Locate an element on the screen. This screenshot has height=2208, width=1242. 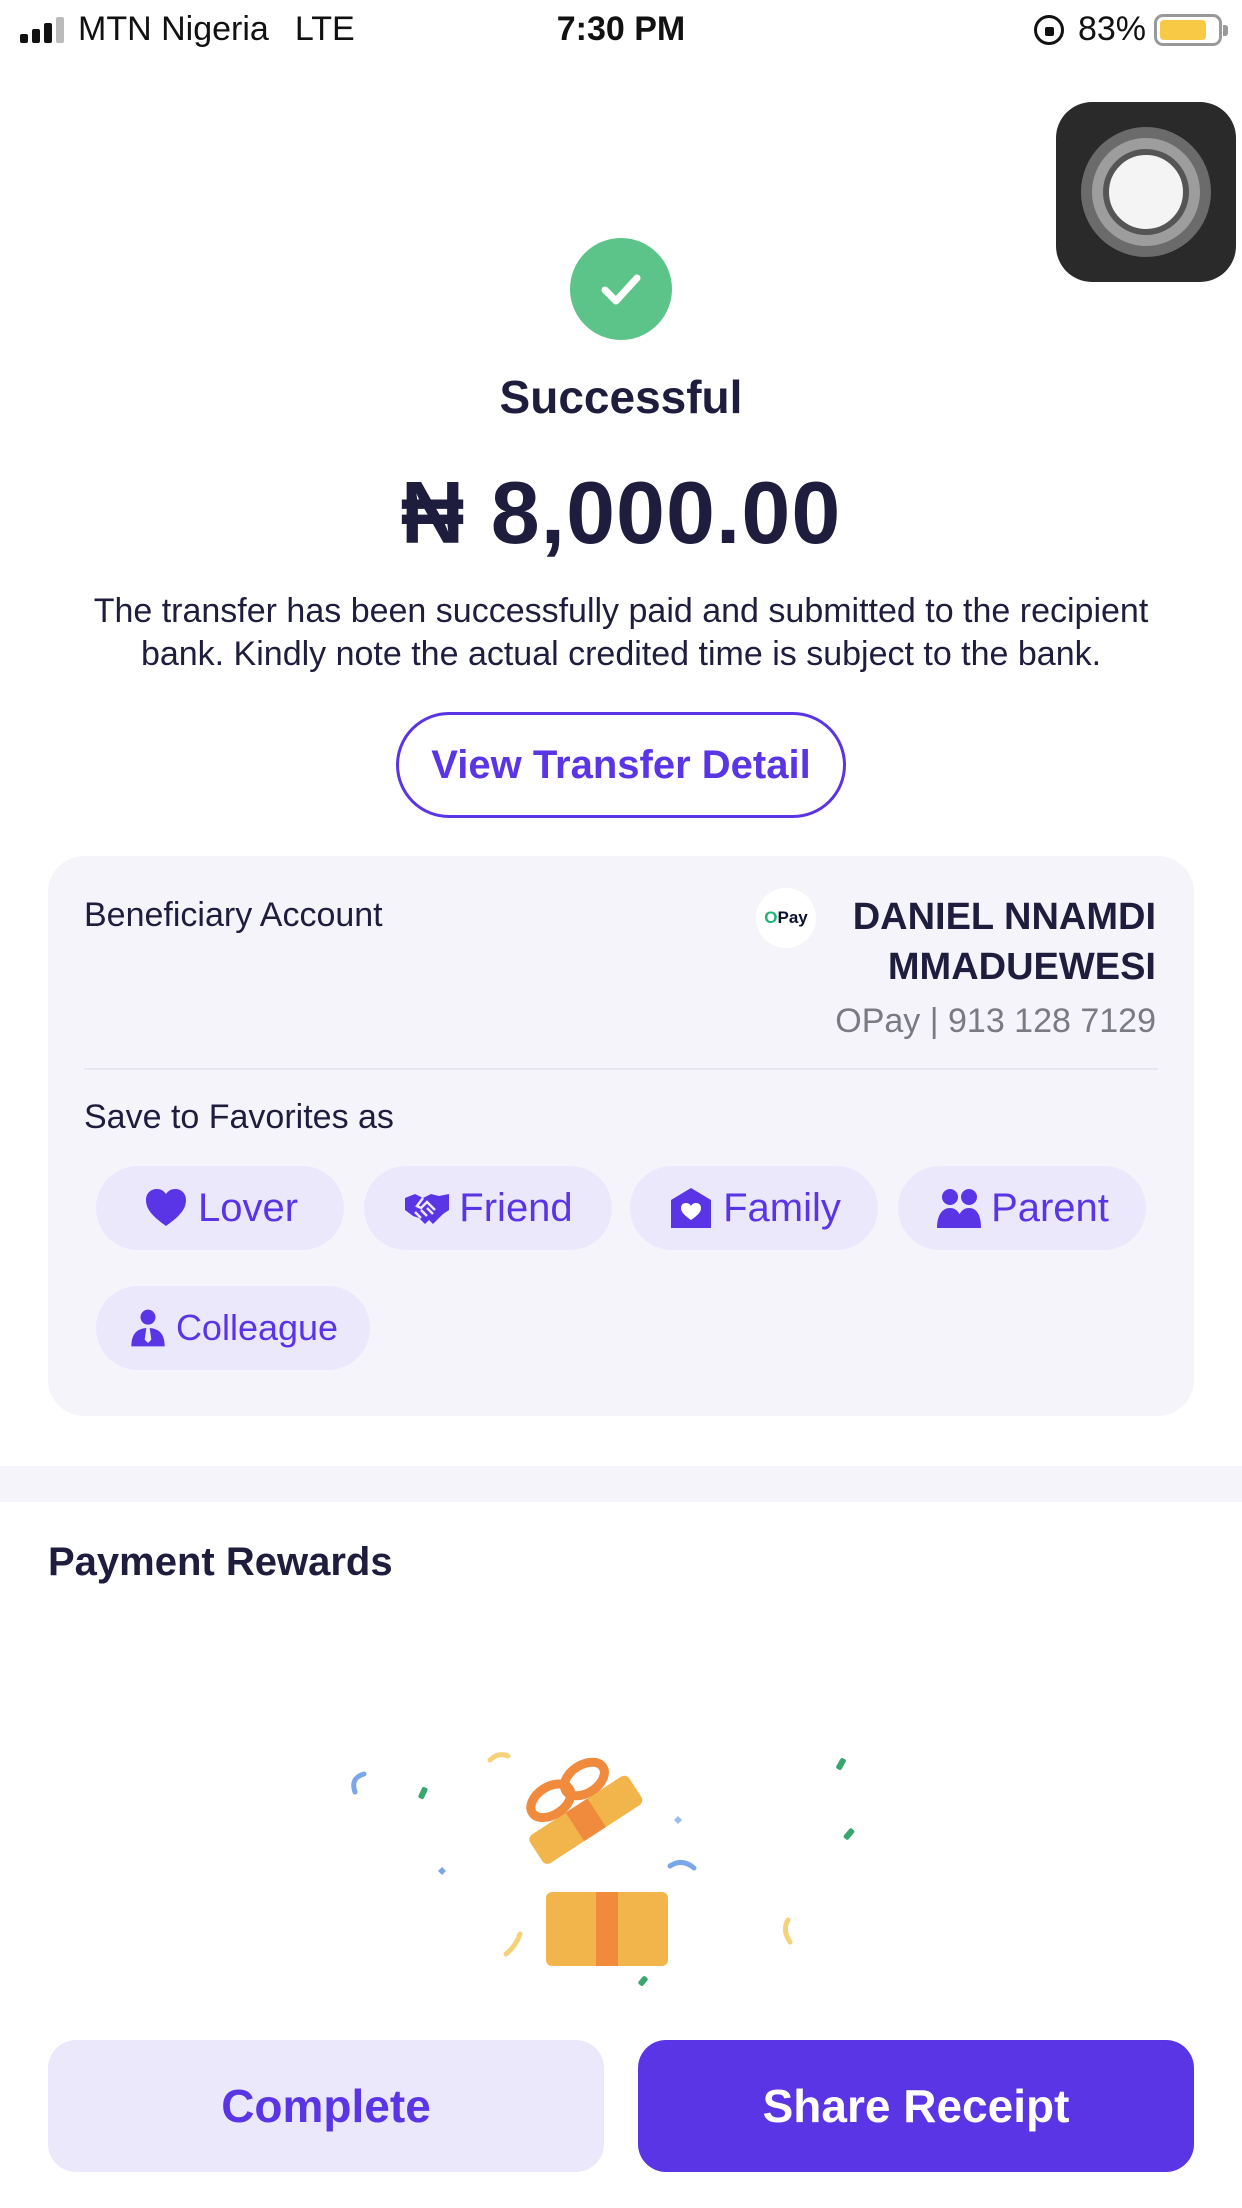
favorite-chip-label: Friend is located at coordinates (516, 1207).